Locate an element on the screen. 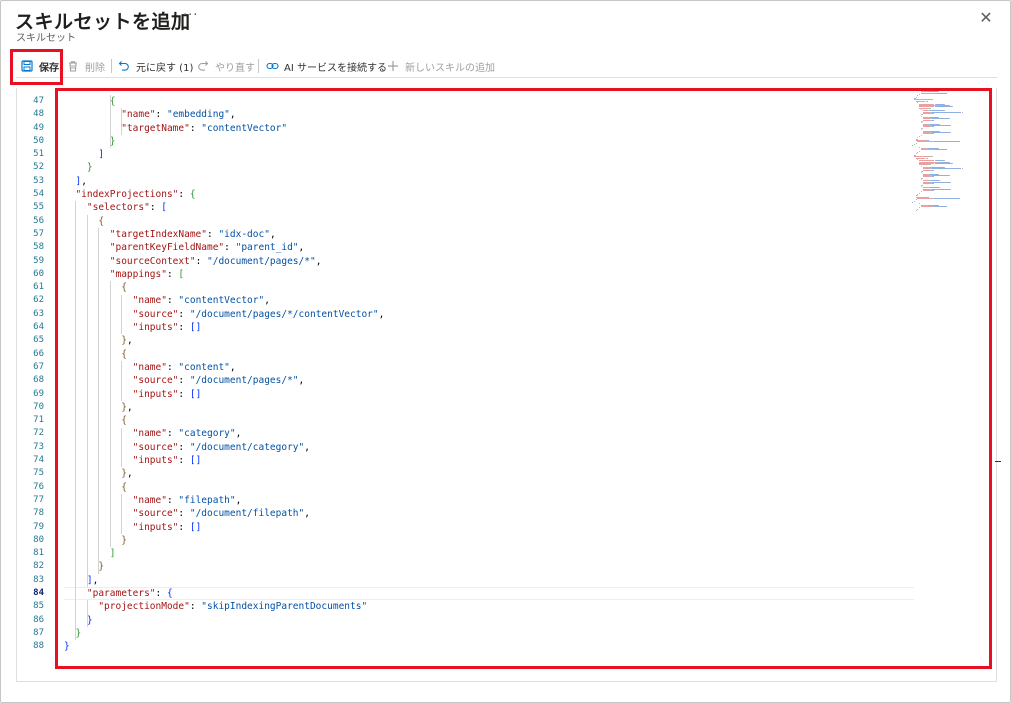  json-key: "parentKeyFieldName" is located at coordinates (167, 248).